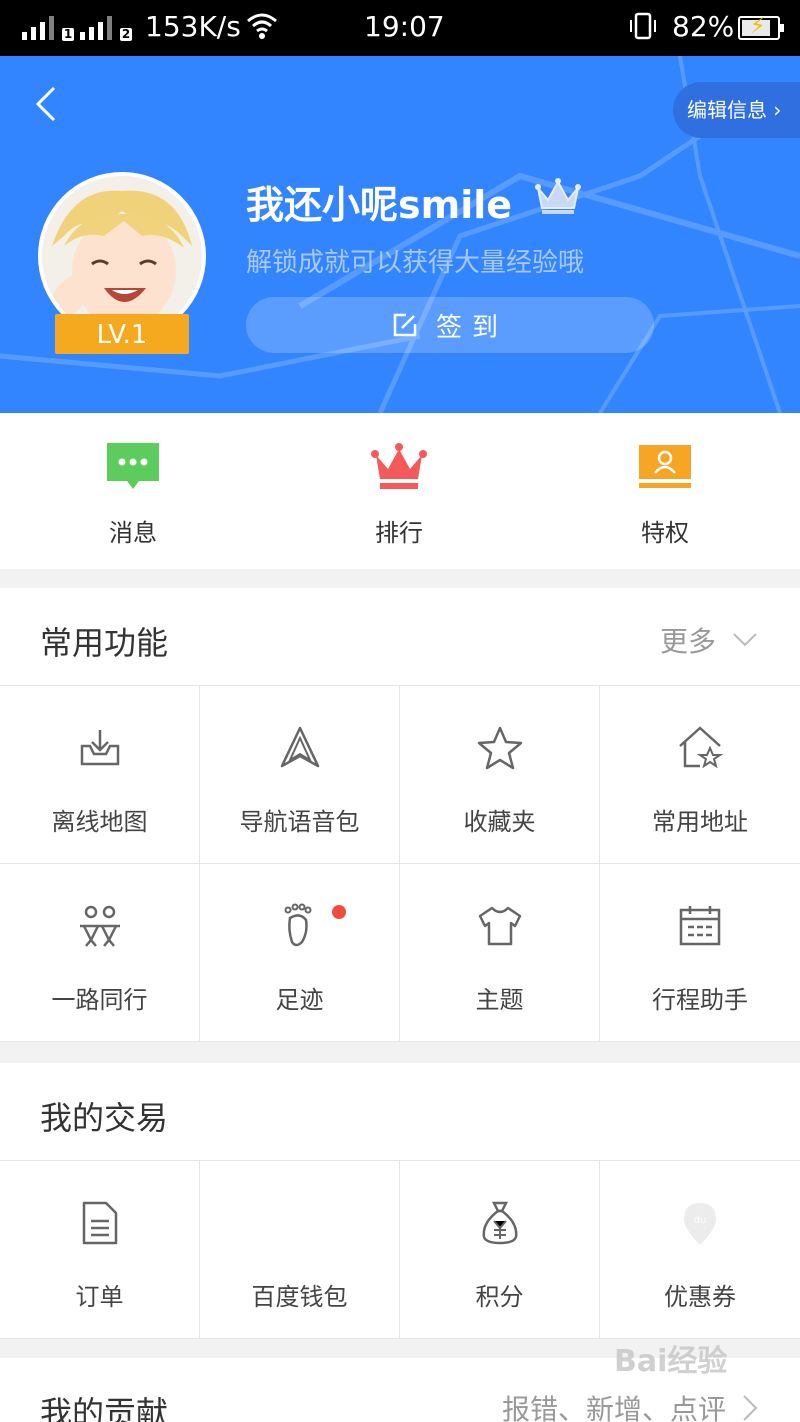 Image resolution: width=800 pixels, height=1422 pixels. I want to click on experience-hint: 解锁成就可以获得大量经验哦, so click(415, 263).